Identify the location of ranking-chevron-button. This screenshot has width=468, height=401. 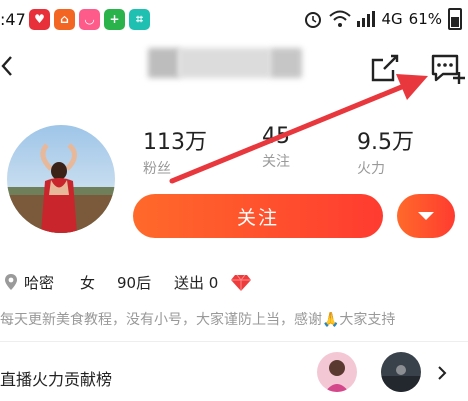
(442, 375).